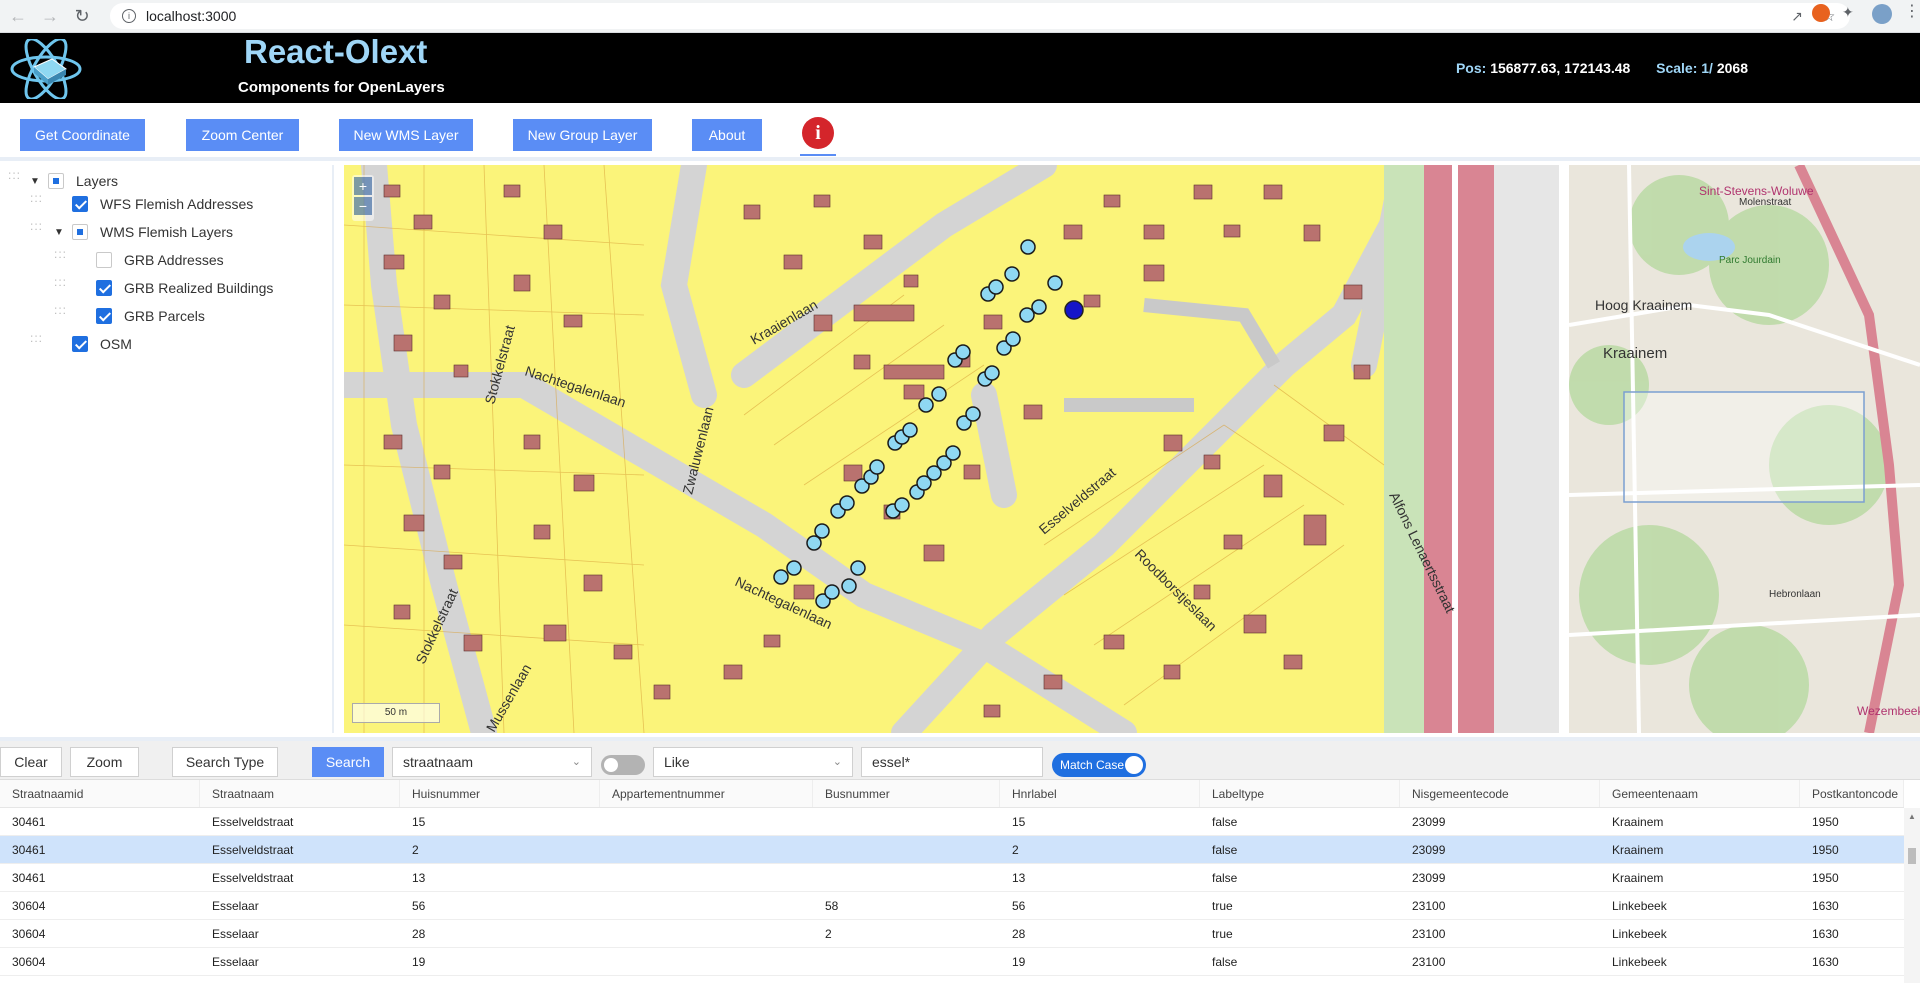  What do you see at coordinates (80, 344) in the screenshot?
I see `osm-checkbox` at bounding box center [80, 344].